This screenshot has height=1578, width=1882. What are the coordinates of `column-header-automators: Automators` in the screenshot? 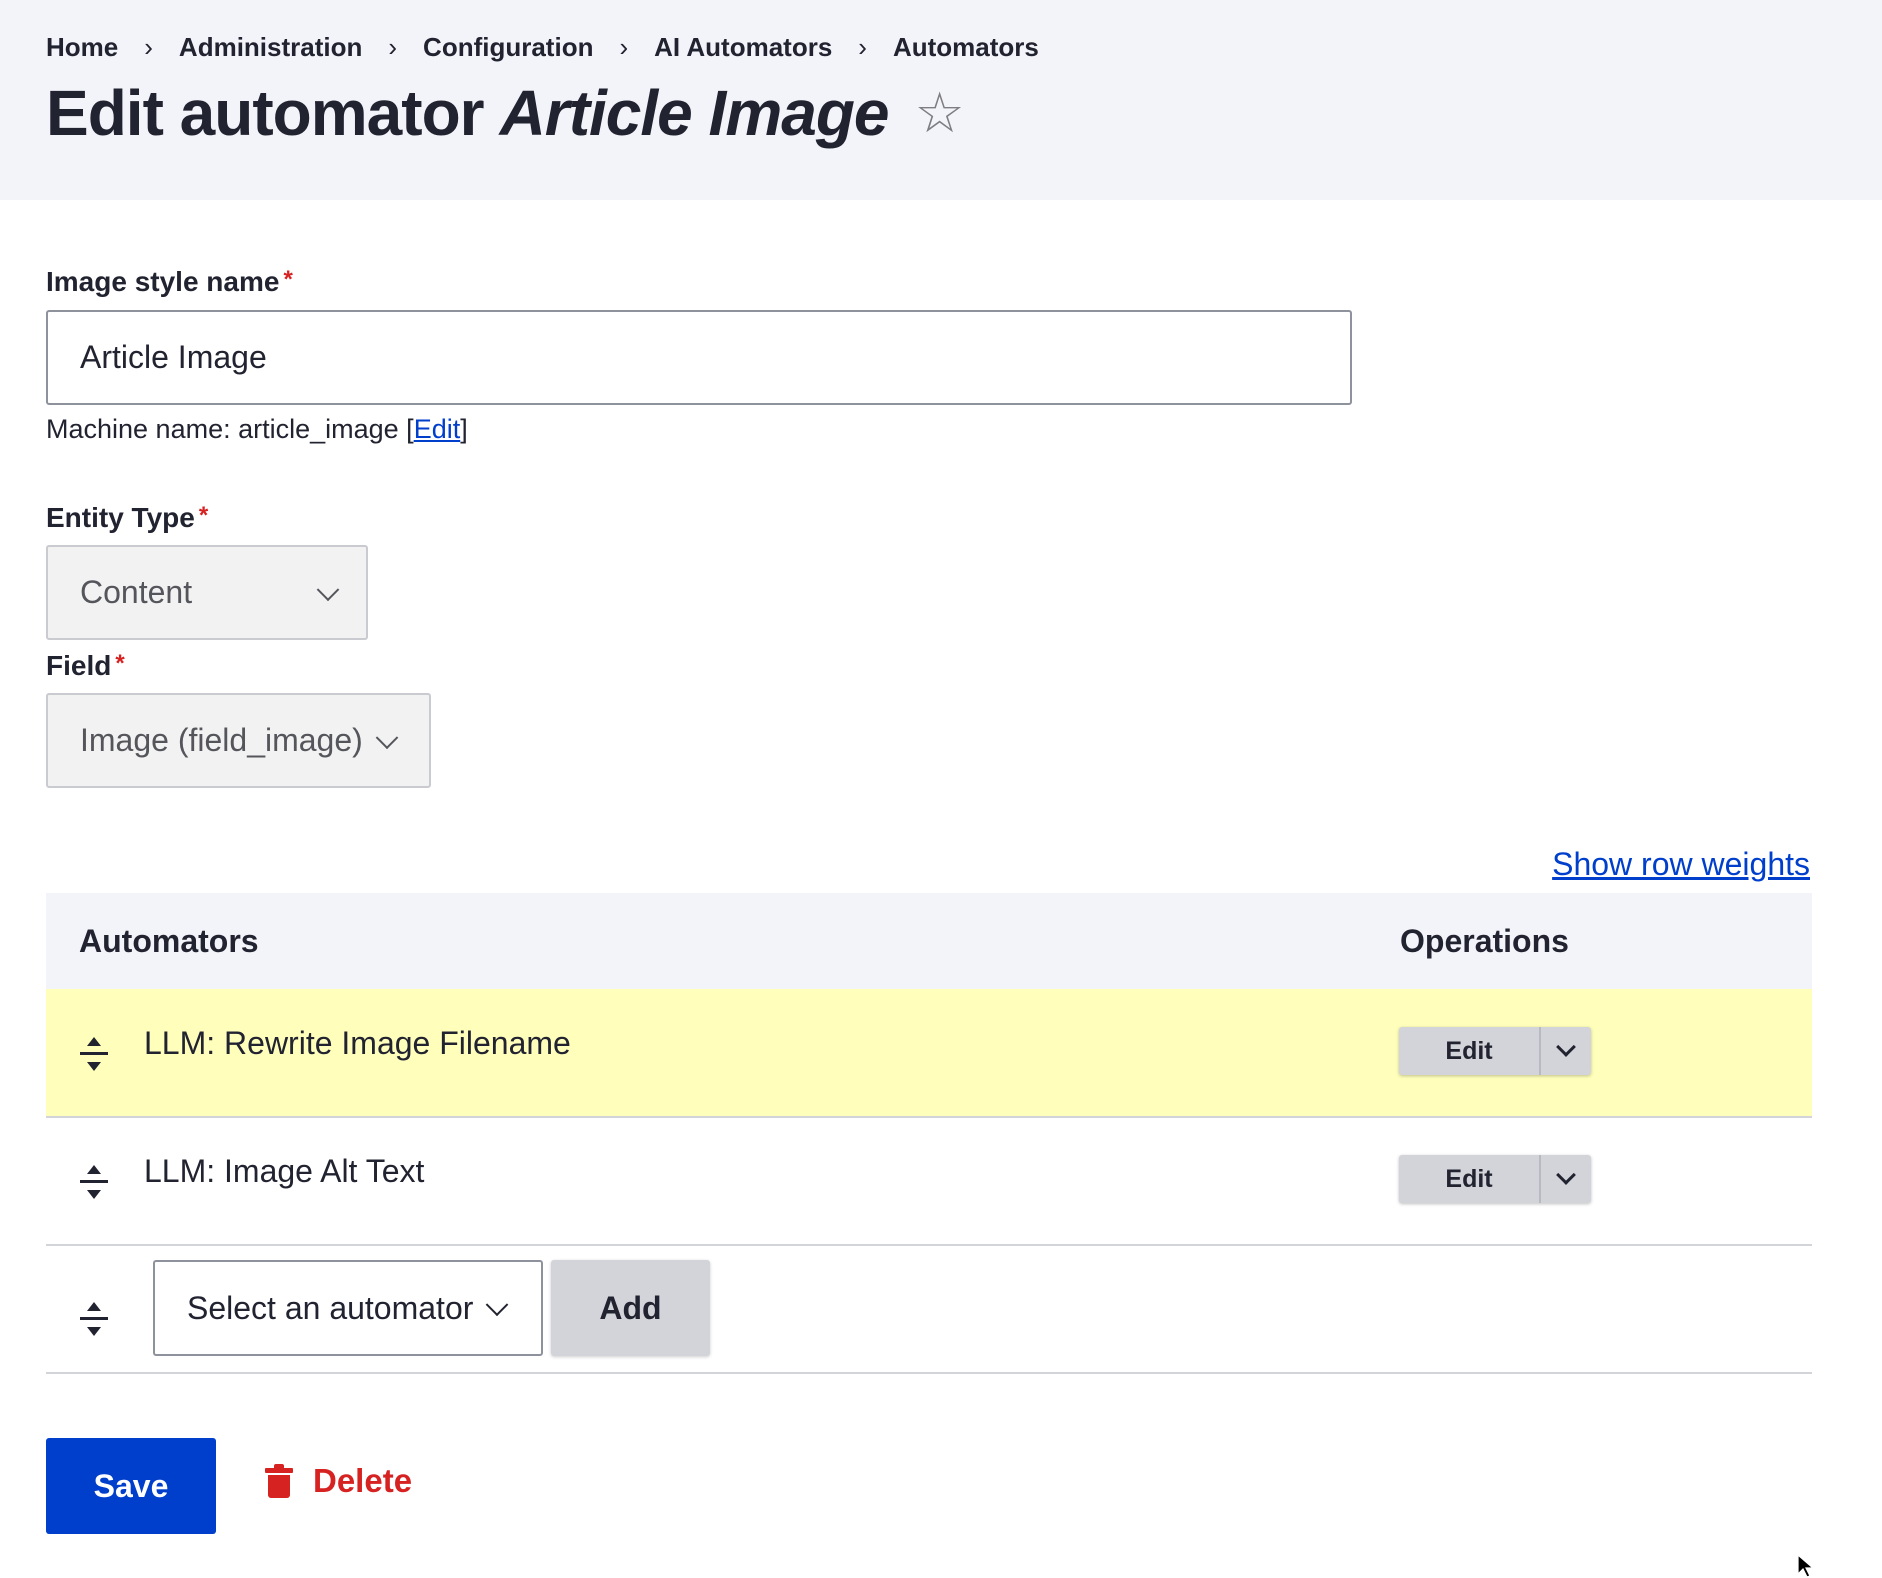 It's located at (169, 941).